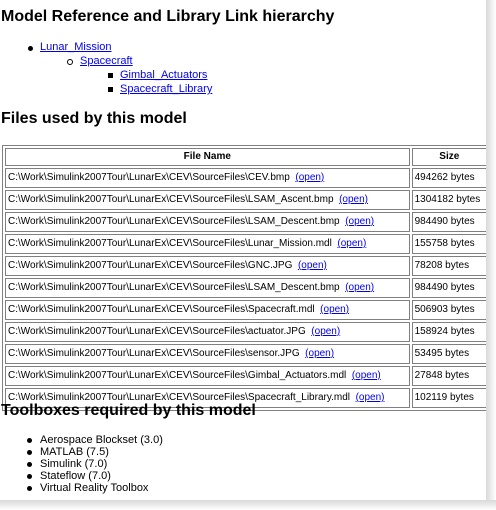  What do you see at coordinates (449, 354) in the screenshot?
I see `file-size-cell: 53495 bytes` at bounding box center [449, 354].